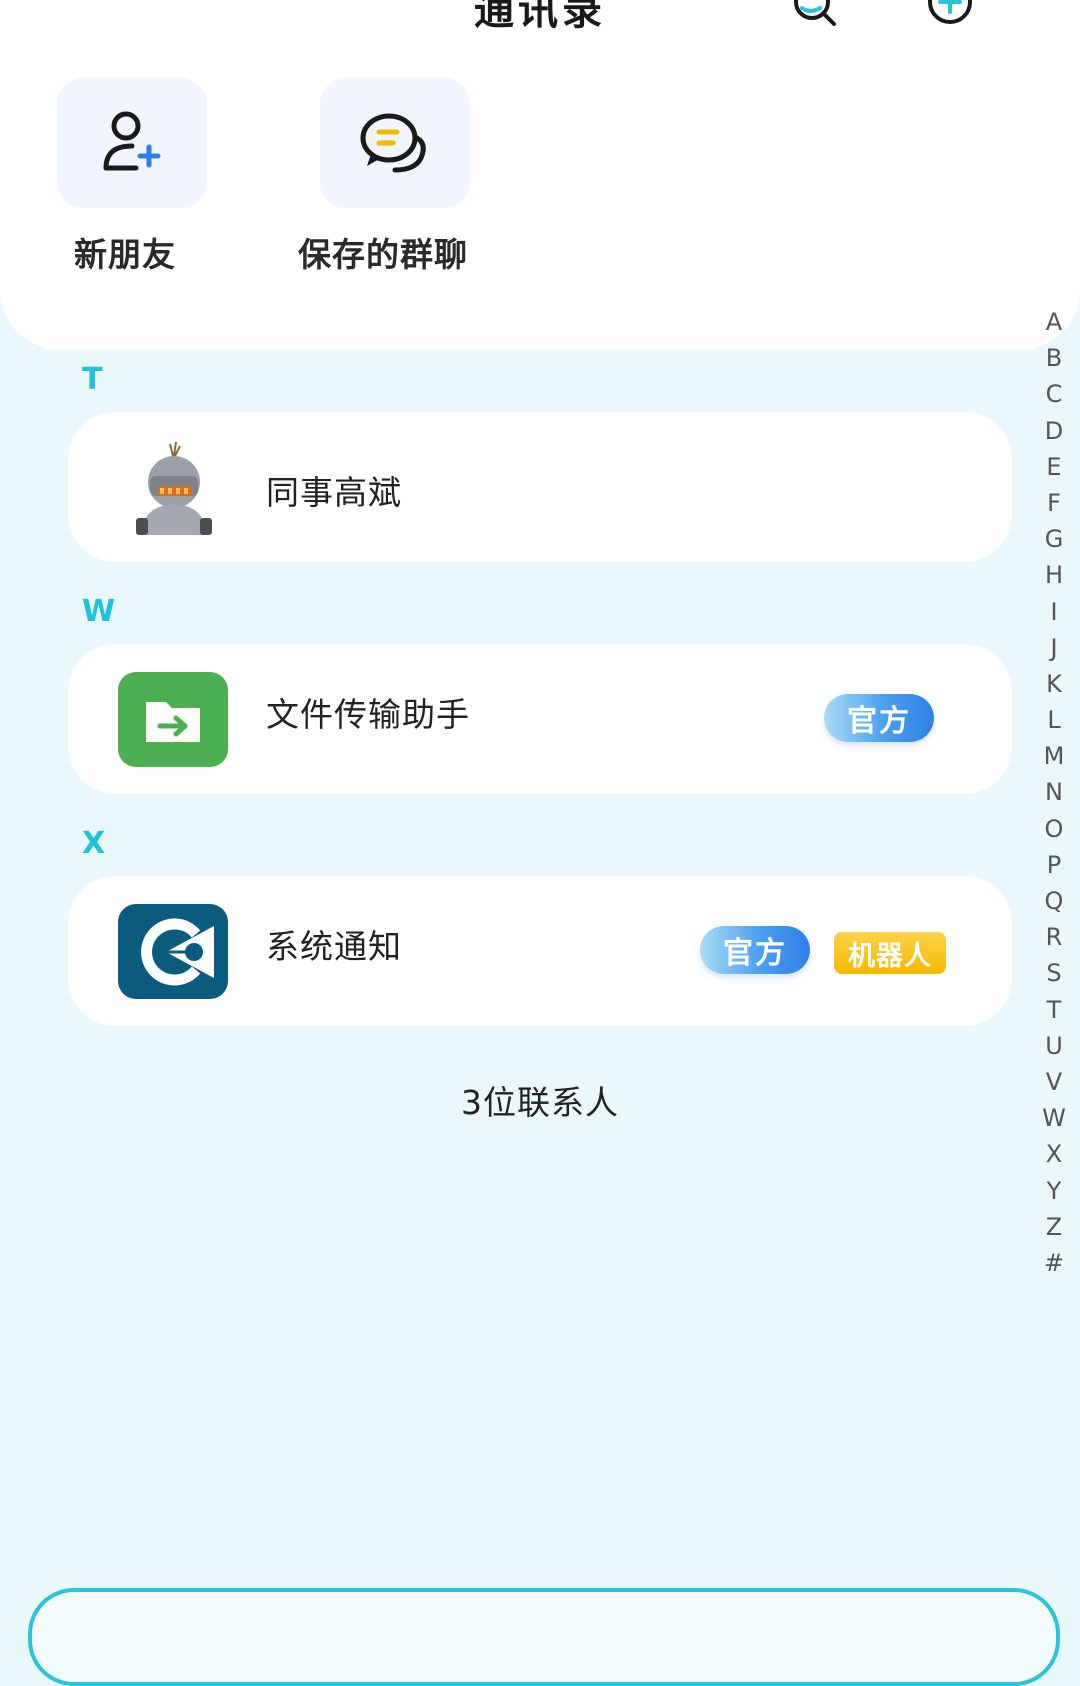 The image size is (1080, 1686). I want to click on system-logo-icon, so click(177, 952).